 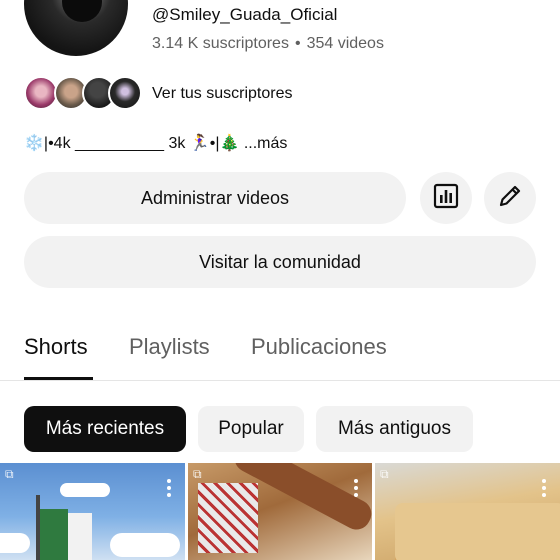 What do you see at coordinates (169, 347) in the screenshot?
I see `tab-playlists: Playlists` at bounding box center [169, 347].